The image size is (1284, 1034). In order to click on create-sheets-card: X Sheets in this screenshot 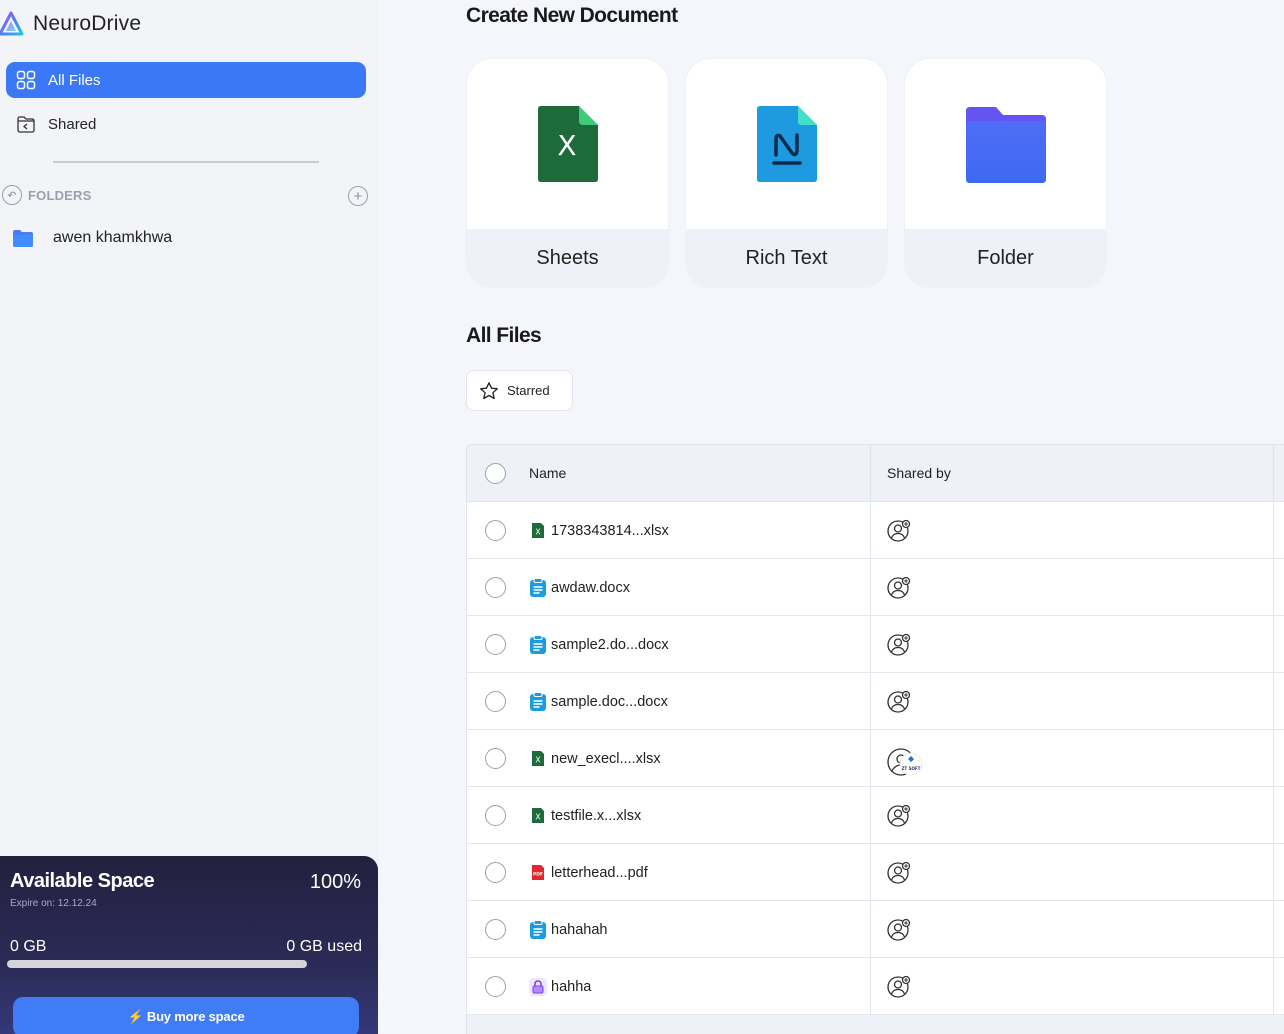, I will do `click(567, 173)`.